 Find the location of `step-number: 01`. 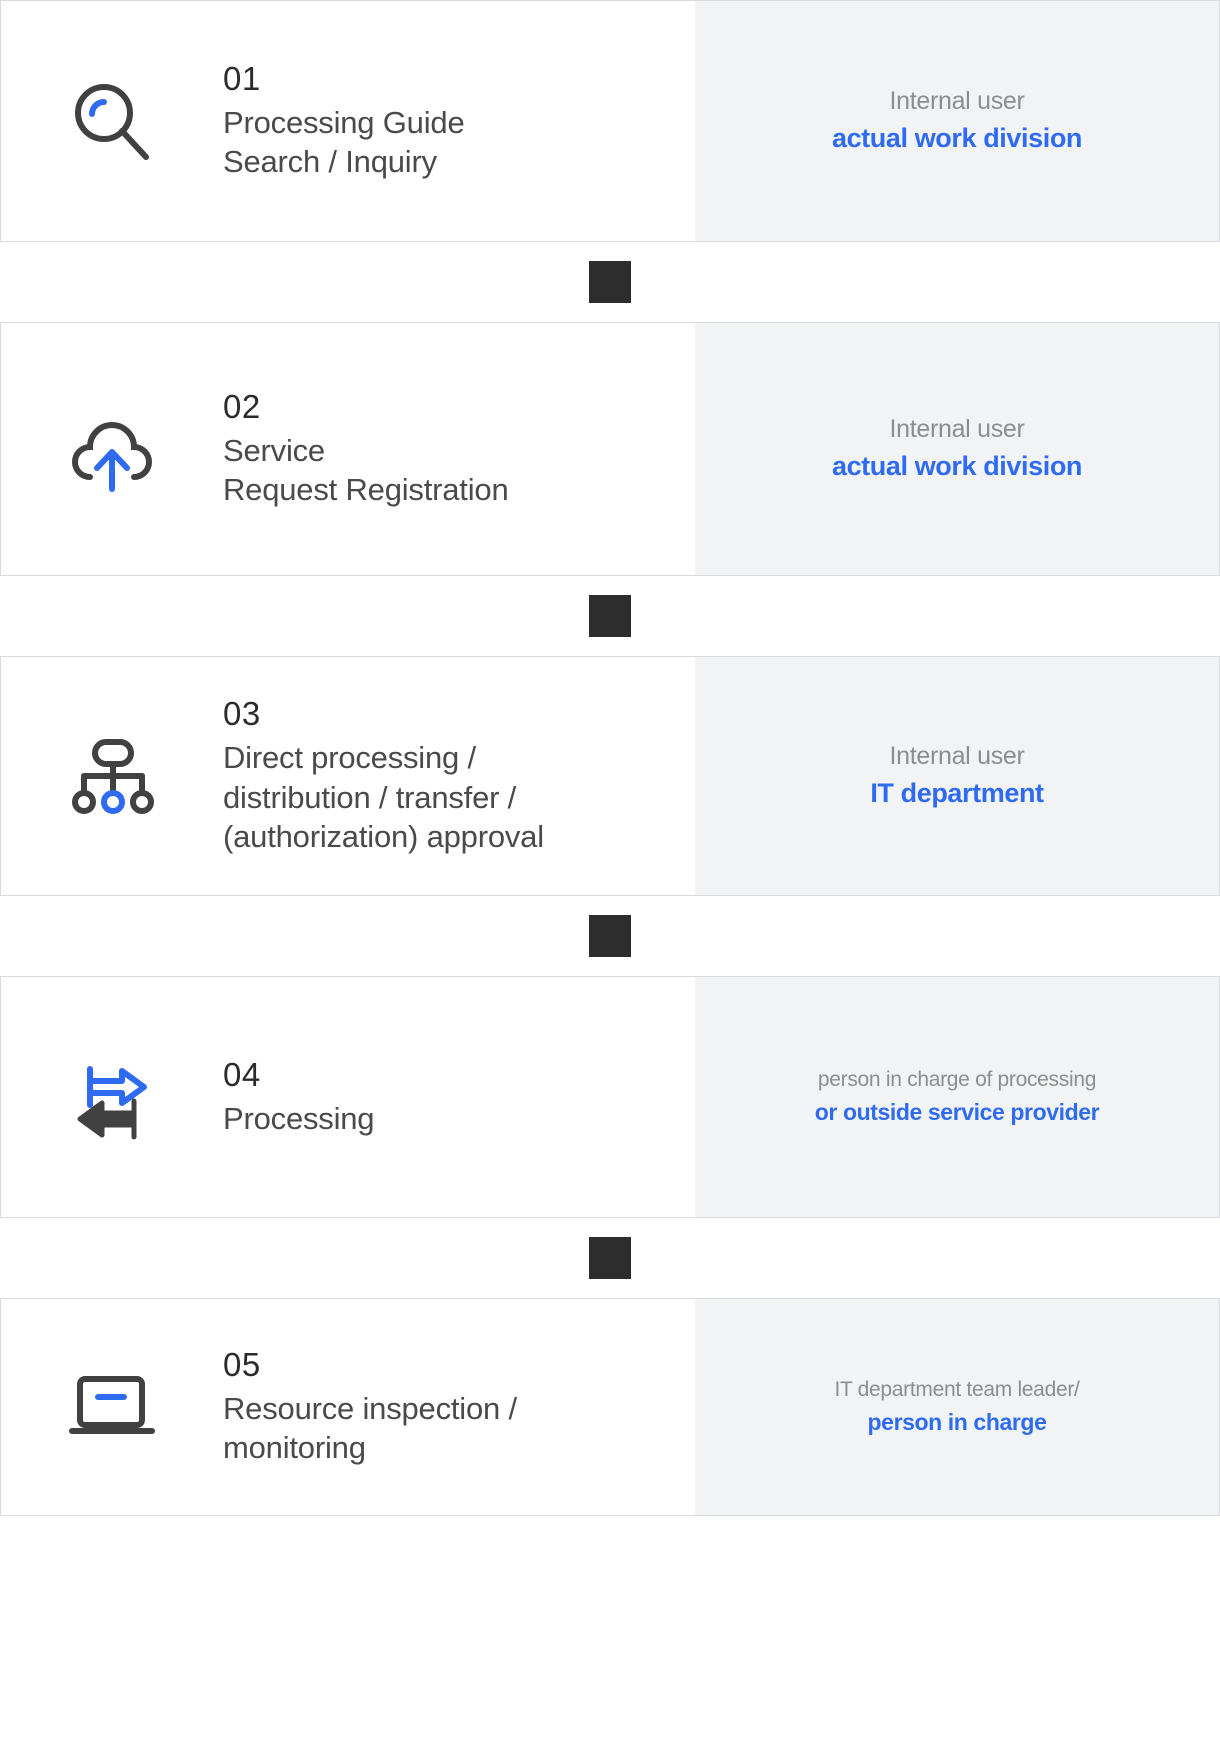

step-number: 01 is located at coordinates (242, 78).